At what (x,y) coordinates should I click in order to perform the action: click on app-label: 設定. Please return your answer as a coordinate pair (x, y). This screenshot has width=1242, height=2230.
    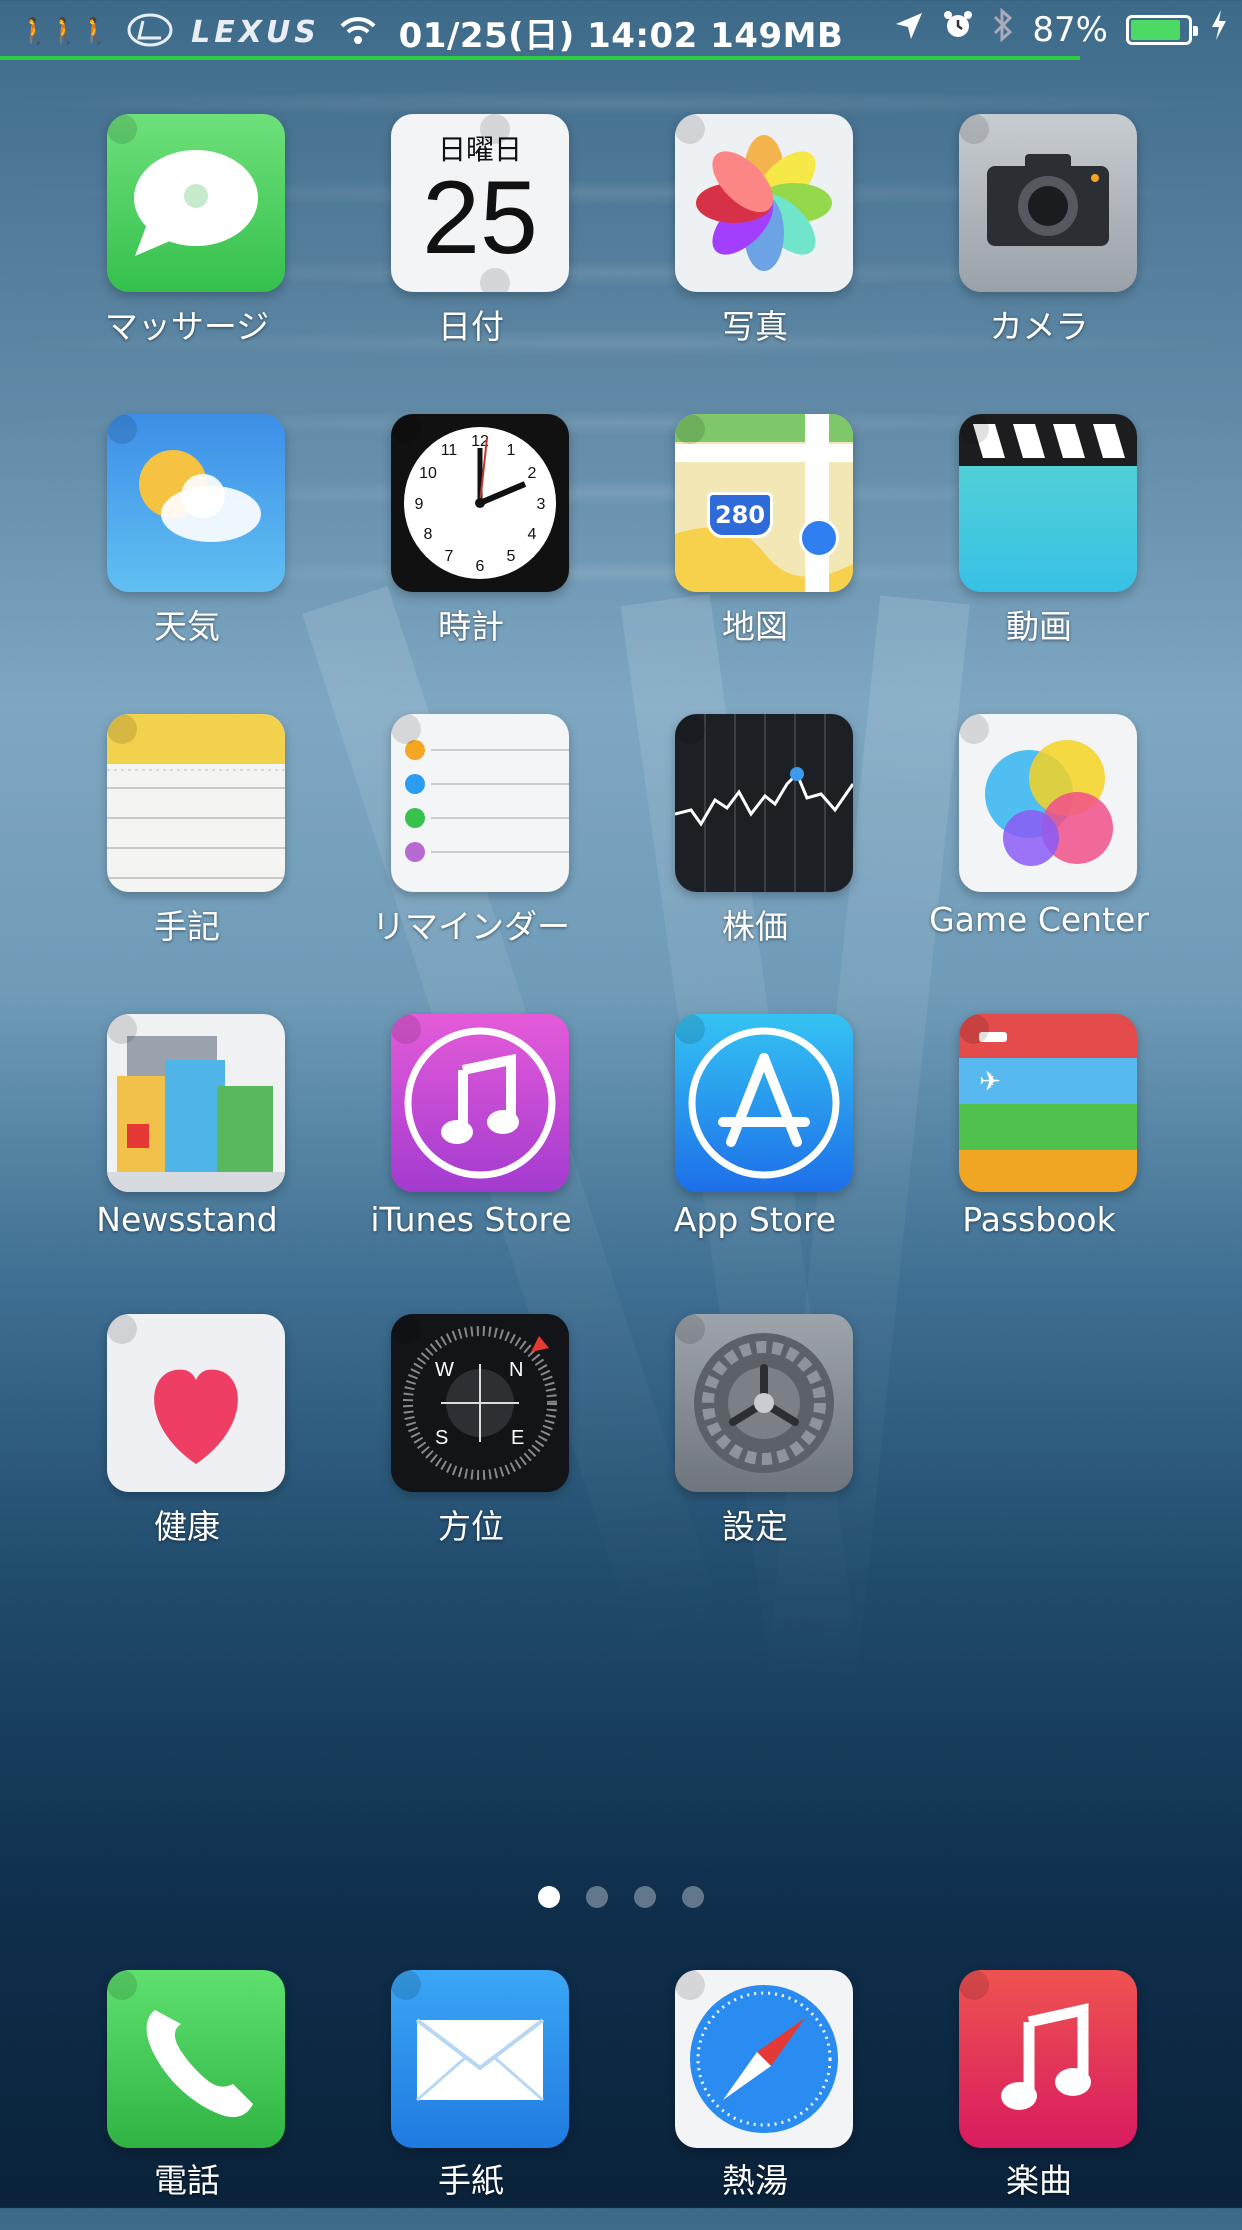
    Looking at the image, I should click on (755, 1526).